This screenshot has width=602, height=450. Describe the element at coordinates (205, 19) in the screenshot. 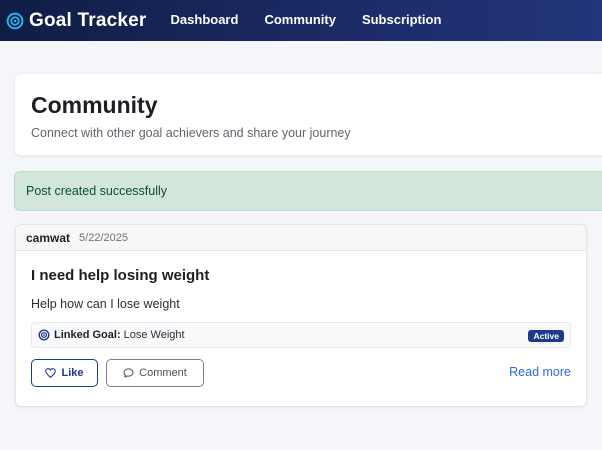

I see `nav-link-dashboard: Dashboard` at that location.